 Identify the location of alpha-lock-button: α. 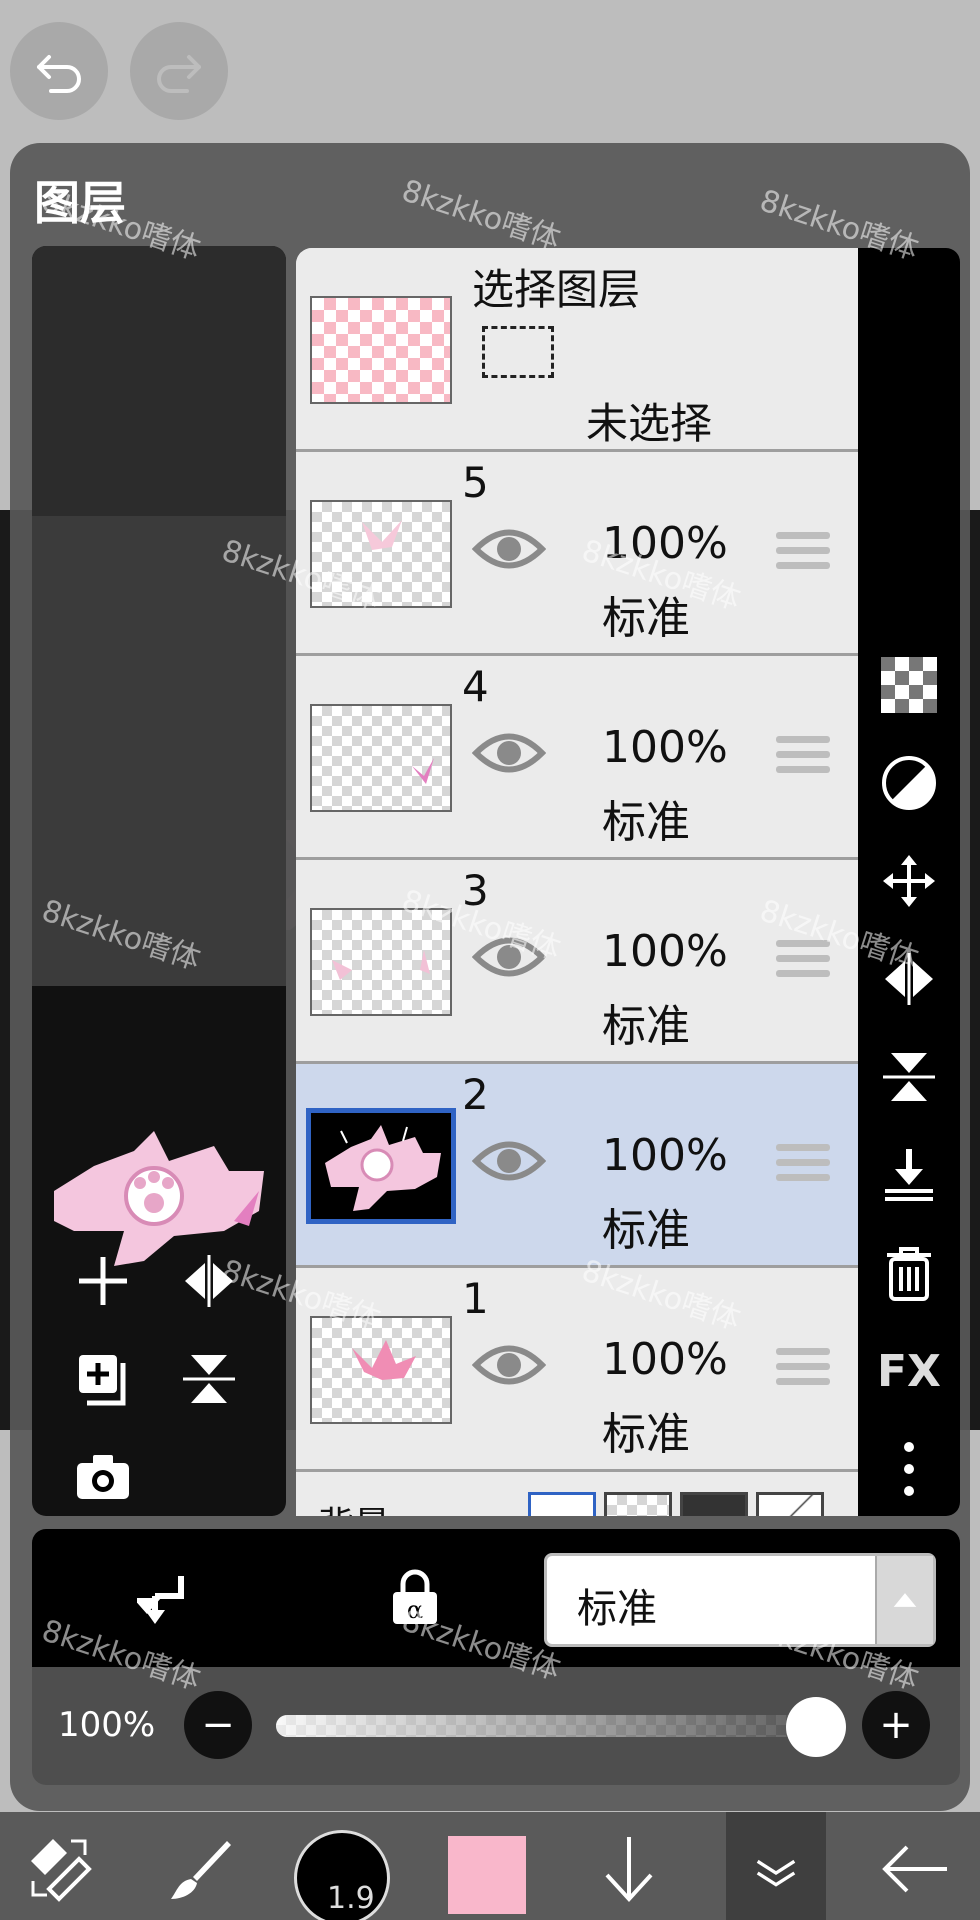
(415, 1598).